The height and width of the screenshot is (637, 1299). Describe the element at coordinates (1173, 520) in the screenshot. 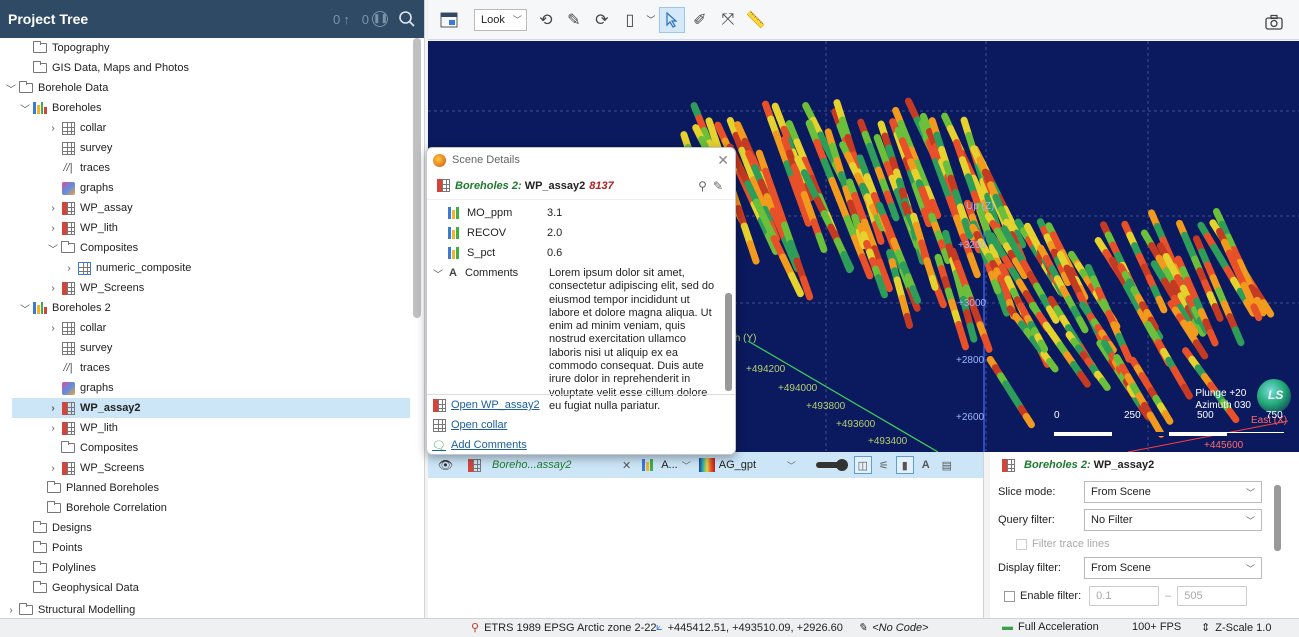

I see `query-filter-select: No Filter ﹀` at that location.